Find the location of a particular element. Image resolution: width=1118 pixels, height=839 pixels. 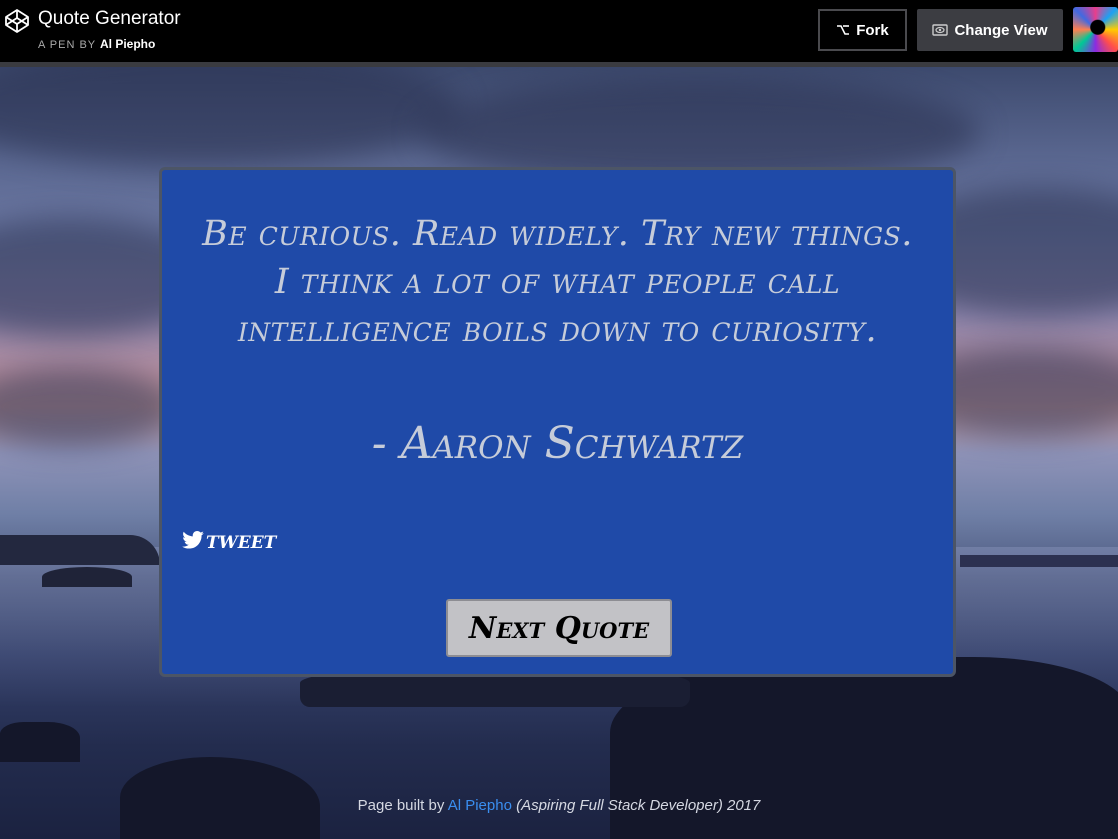

next-quote-button: Next Quote is located at coordinates (559, 628).